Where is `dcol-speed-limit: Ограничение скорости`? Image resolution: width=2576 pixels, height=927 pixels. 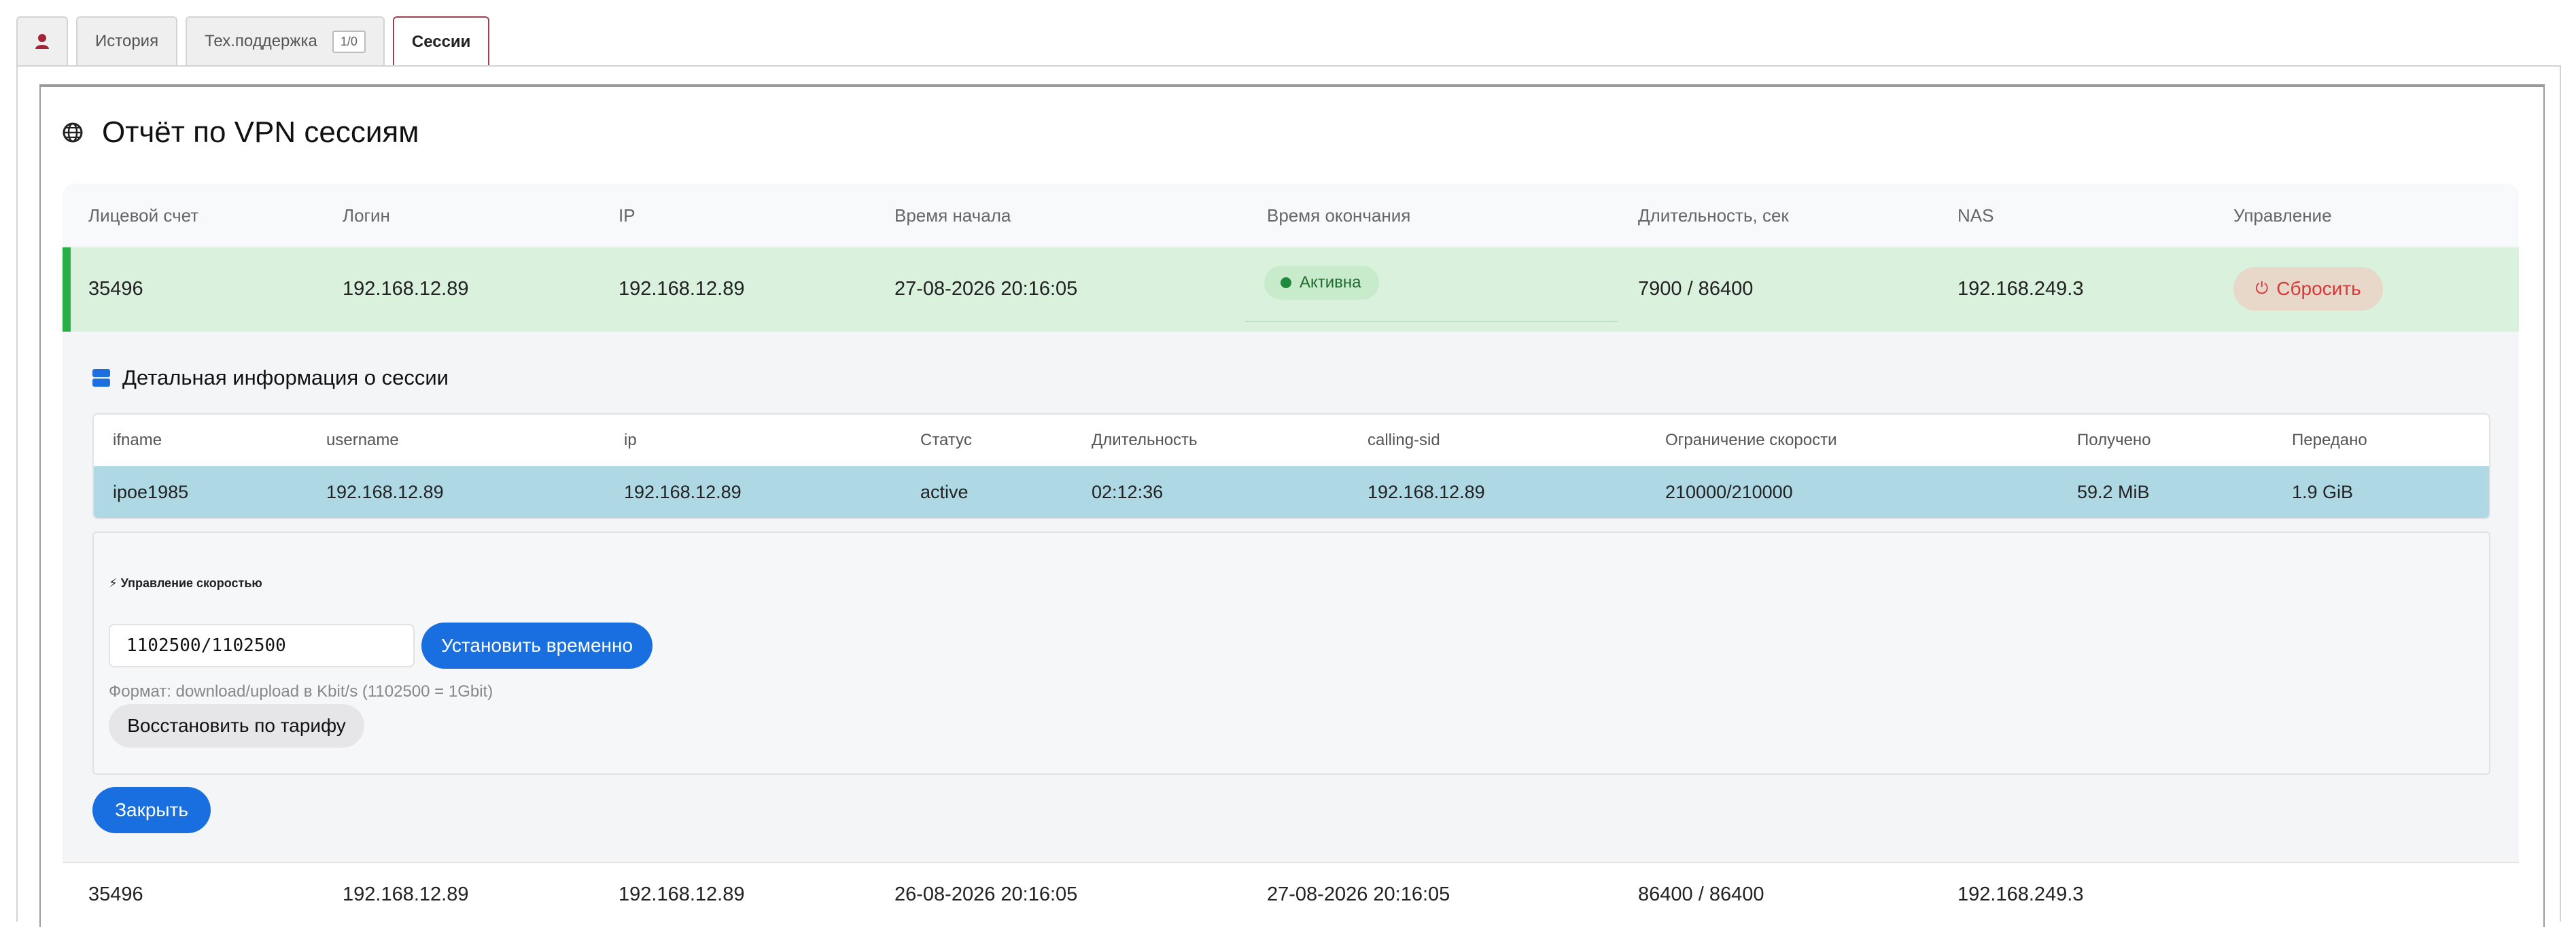
dcol-speed-limit: Ограничение скорости is located at coordinates (1751, 440).